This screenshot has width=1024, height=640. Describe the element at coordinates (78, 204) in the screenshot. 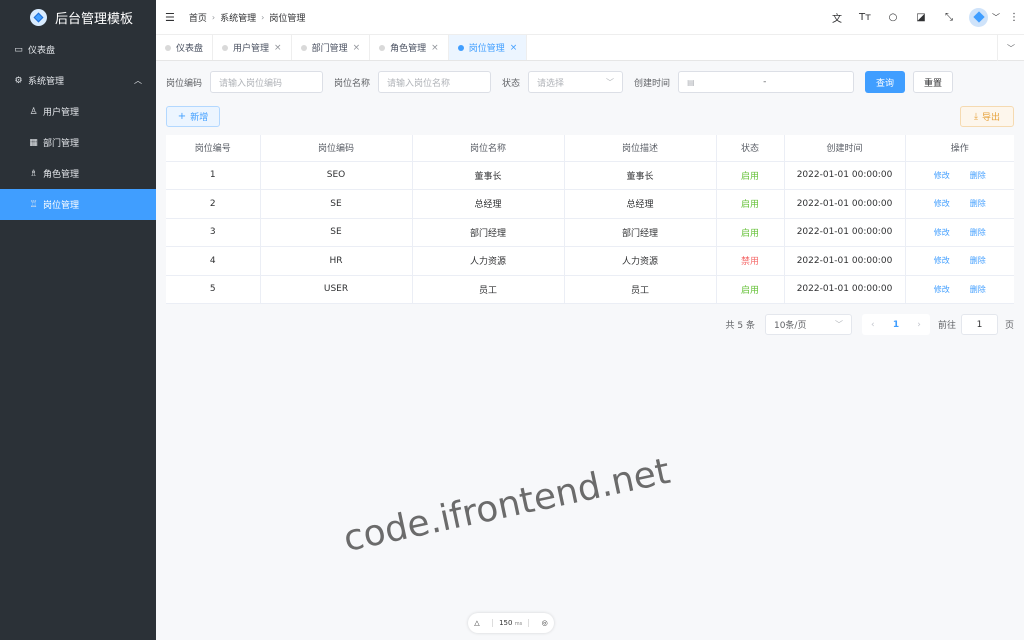

I see `sidebar-item-posts: ♖ 岗位管理` at that location.